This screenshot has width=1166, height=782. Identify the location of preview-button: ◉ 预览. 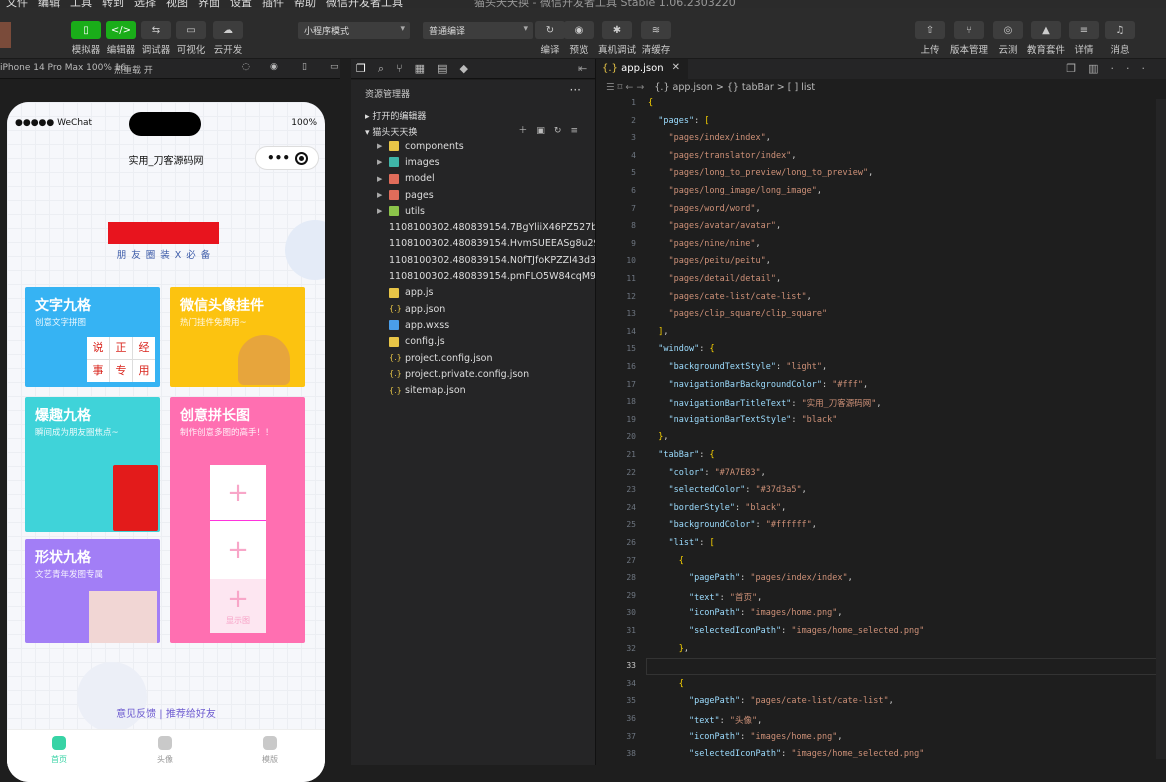
(579, 38).